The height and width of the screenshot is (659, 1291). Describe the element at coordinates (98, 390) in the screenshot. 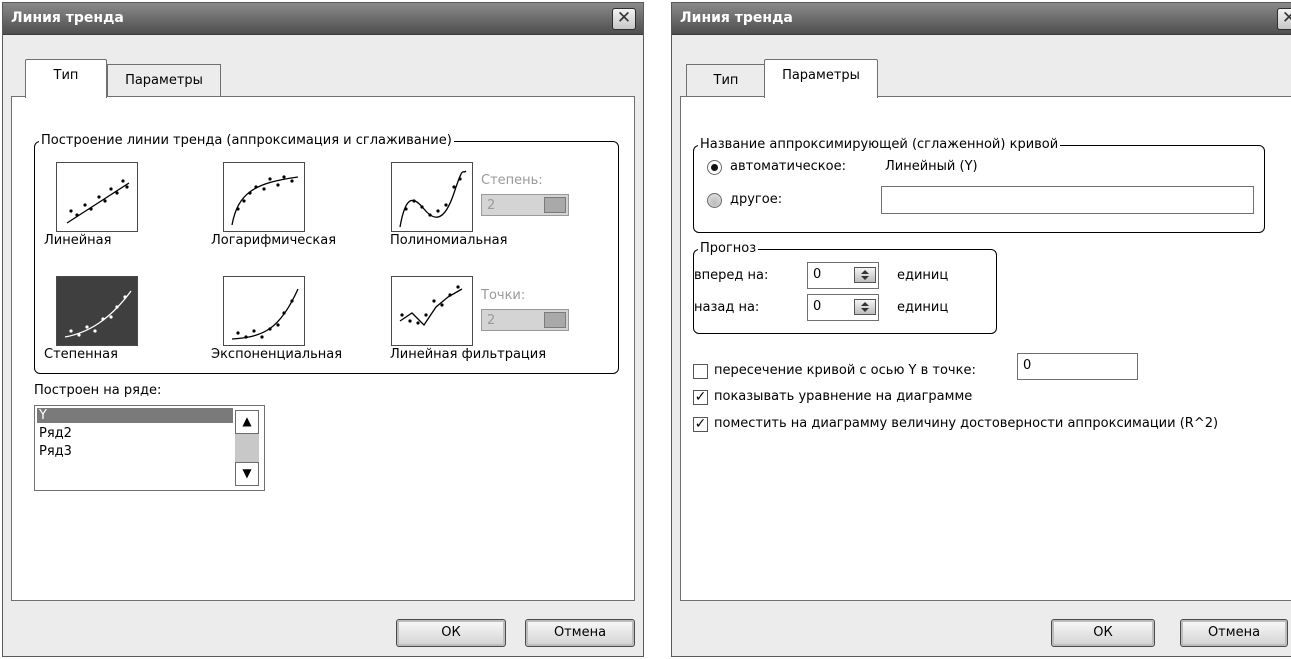

I see `series-label: Построен на ряде:` at that location.